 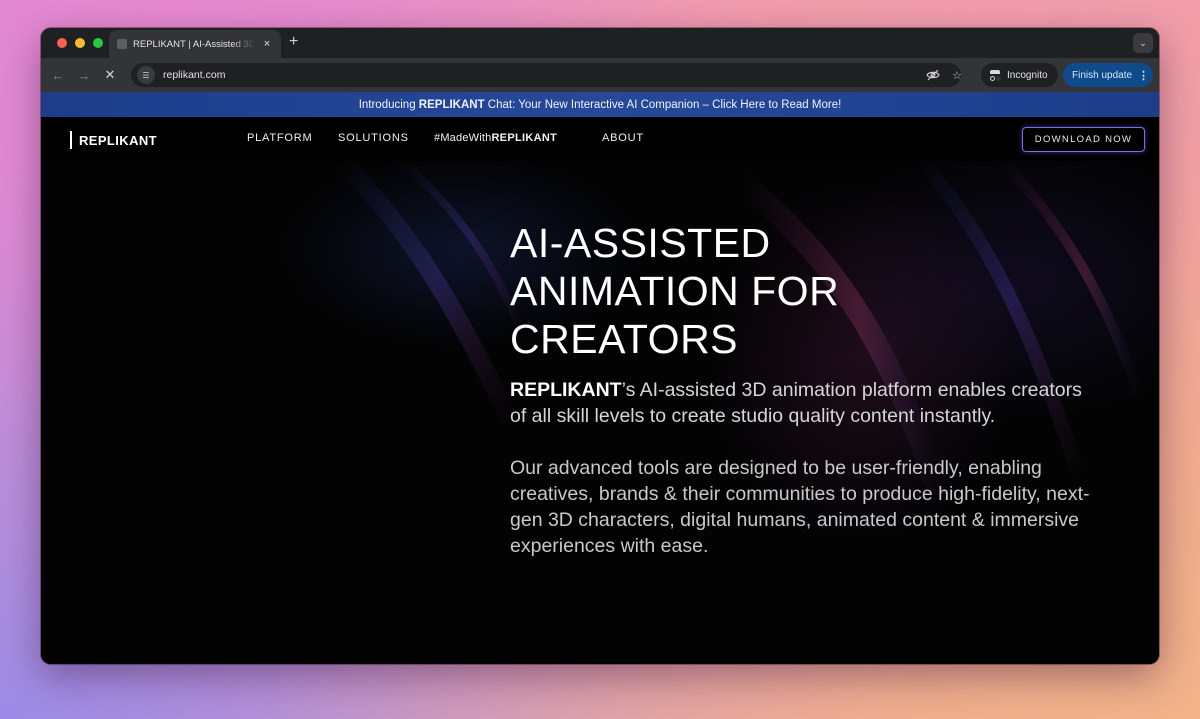 What do you see at coordinates (1027, 75) in the screenshot?
I see `incognito-label: Incognito` at bounding box center [1027, 75].